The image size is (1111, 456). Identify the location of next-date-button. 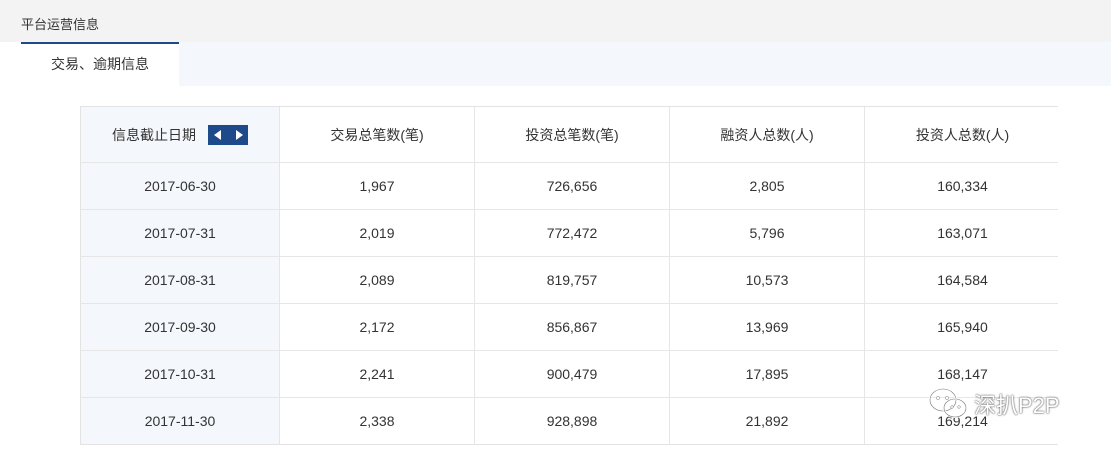
(238, 134).